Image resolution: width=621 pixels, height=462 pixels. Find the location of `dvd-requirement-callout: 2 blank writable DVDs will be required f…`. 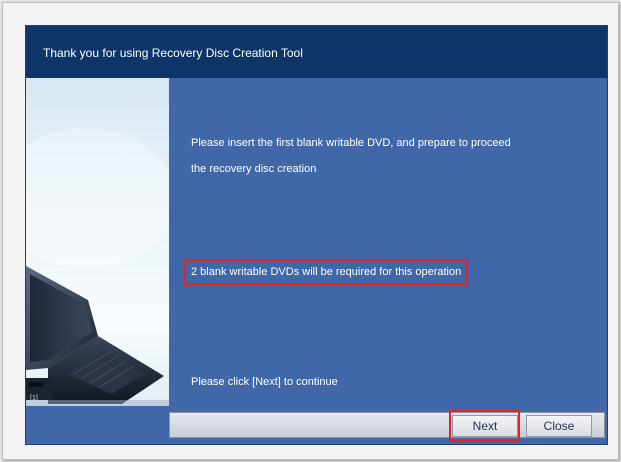

dvd-requirement-callout: 2 blank writable DVDs will be required f… is located at coordinates (326, 272).